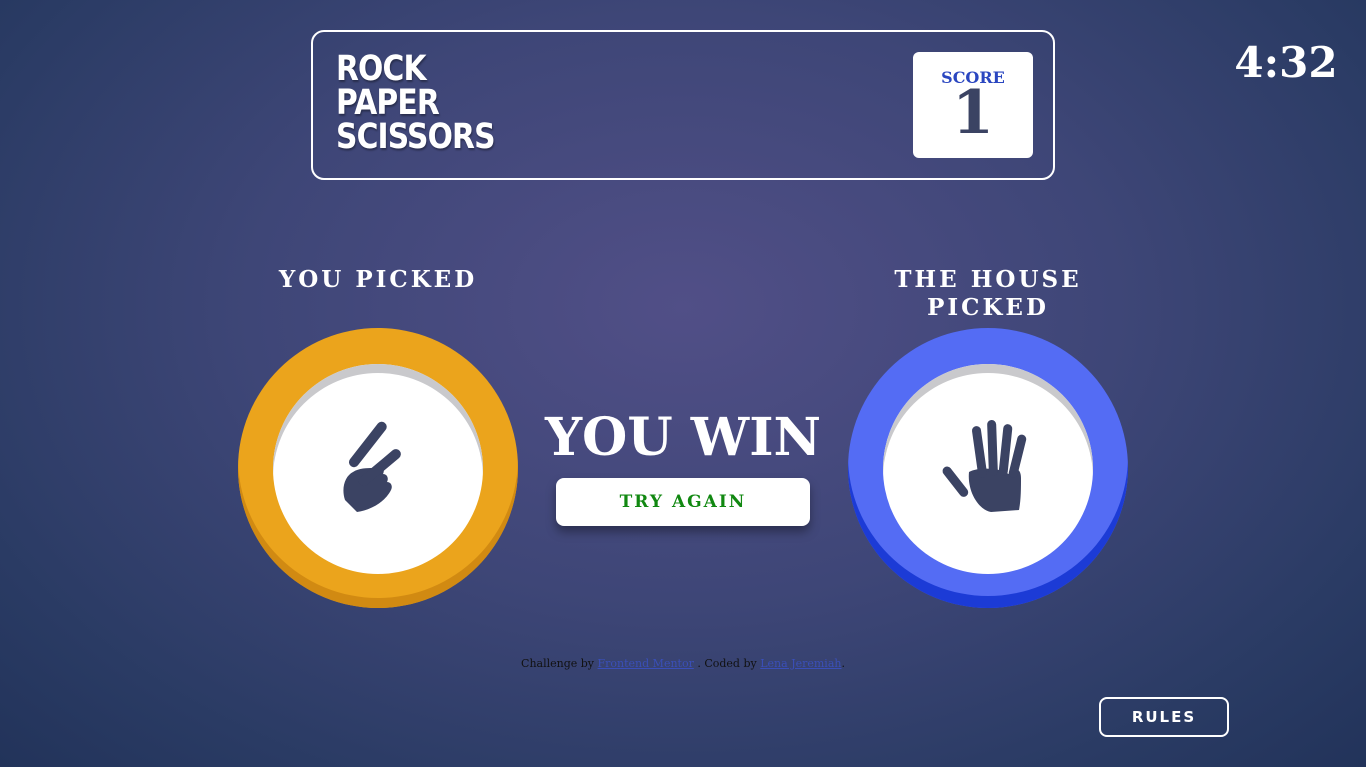 This screenshot has width=1366, height=767. What do you see at coordinates (984, 465) in the screenshot?
I see `paper-icon` at bounding box center [984, 465].